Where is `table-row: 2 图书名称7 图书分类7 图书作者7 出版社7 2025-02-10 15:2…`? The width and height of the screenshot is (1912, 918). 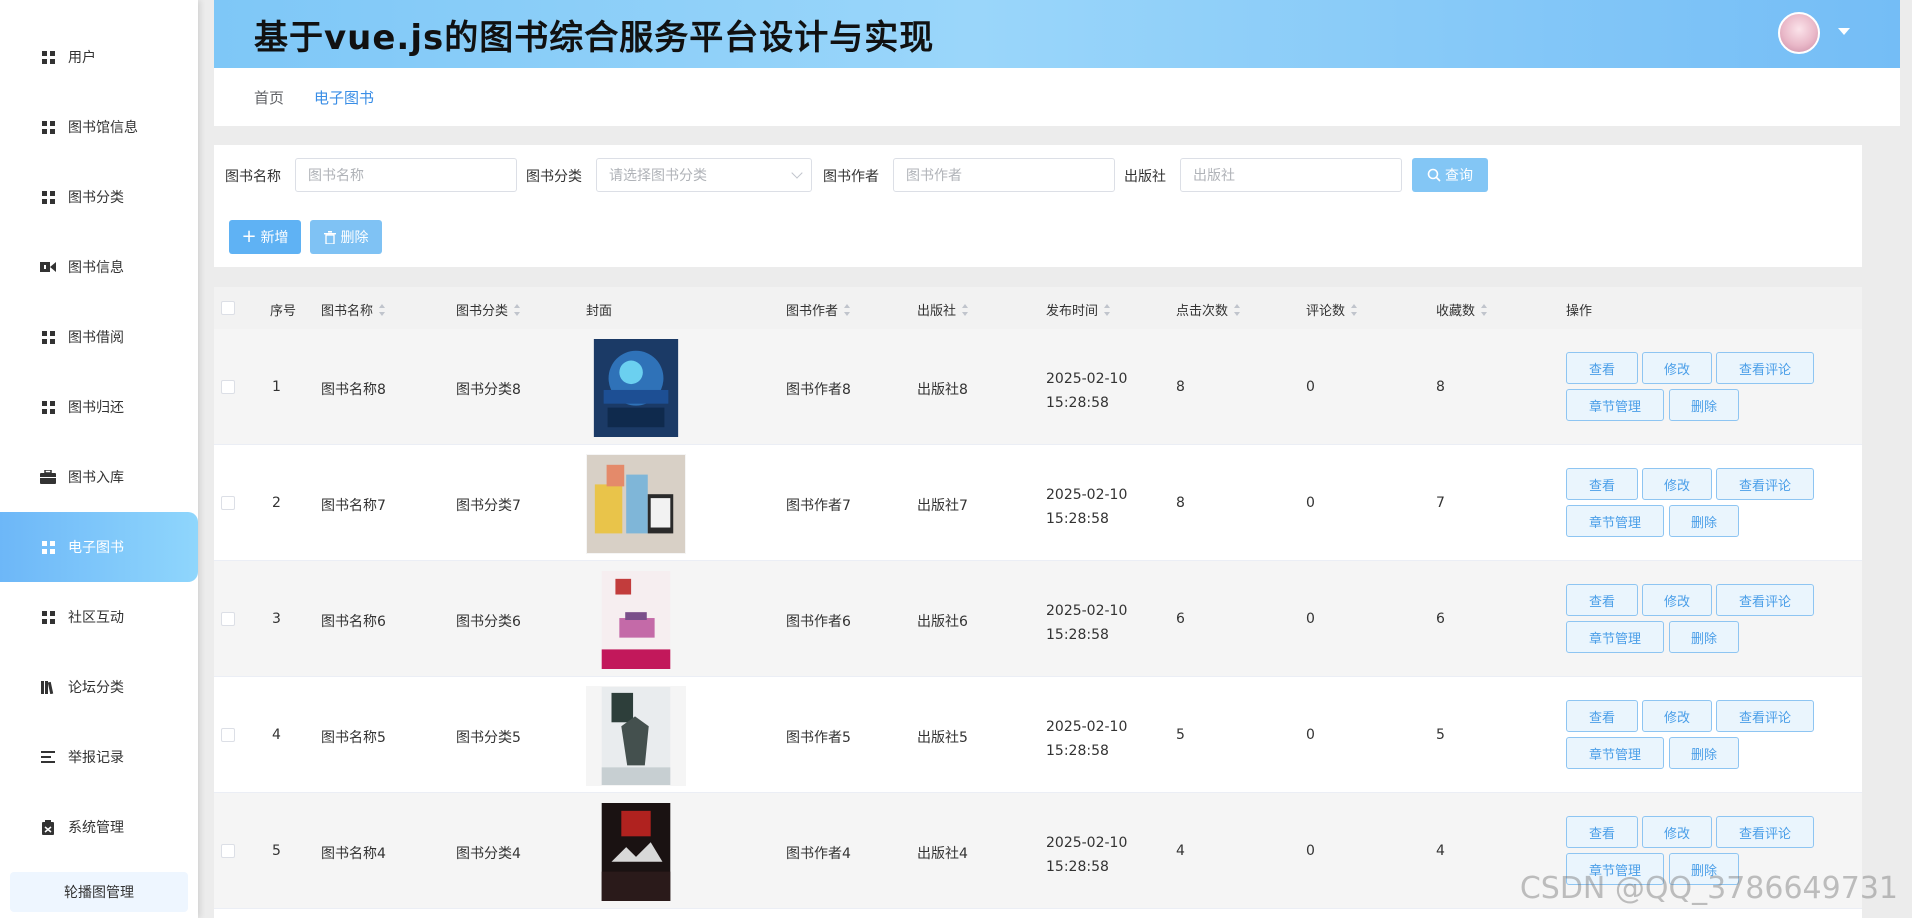 table-row: 2 图书名称7 图书分类7 图书作者7 出版社7 2025-02-10 15:2… is located at coordinates (1038, 503).